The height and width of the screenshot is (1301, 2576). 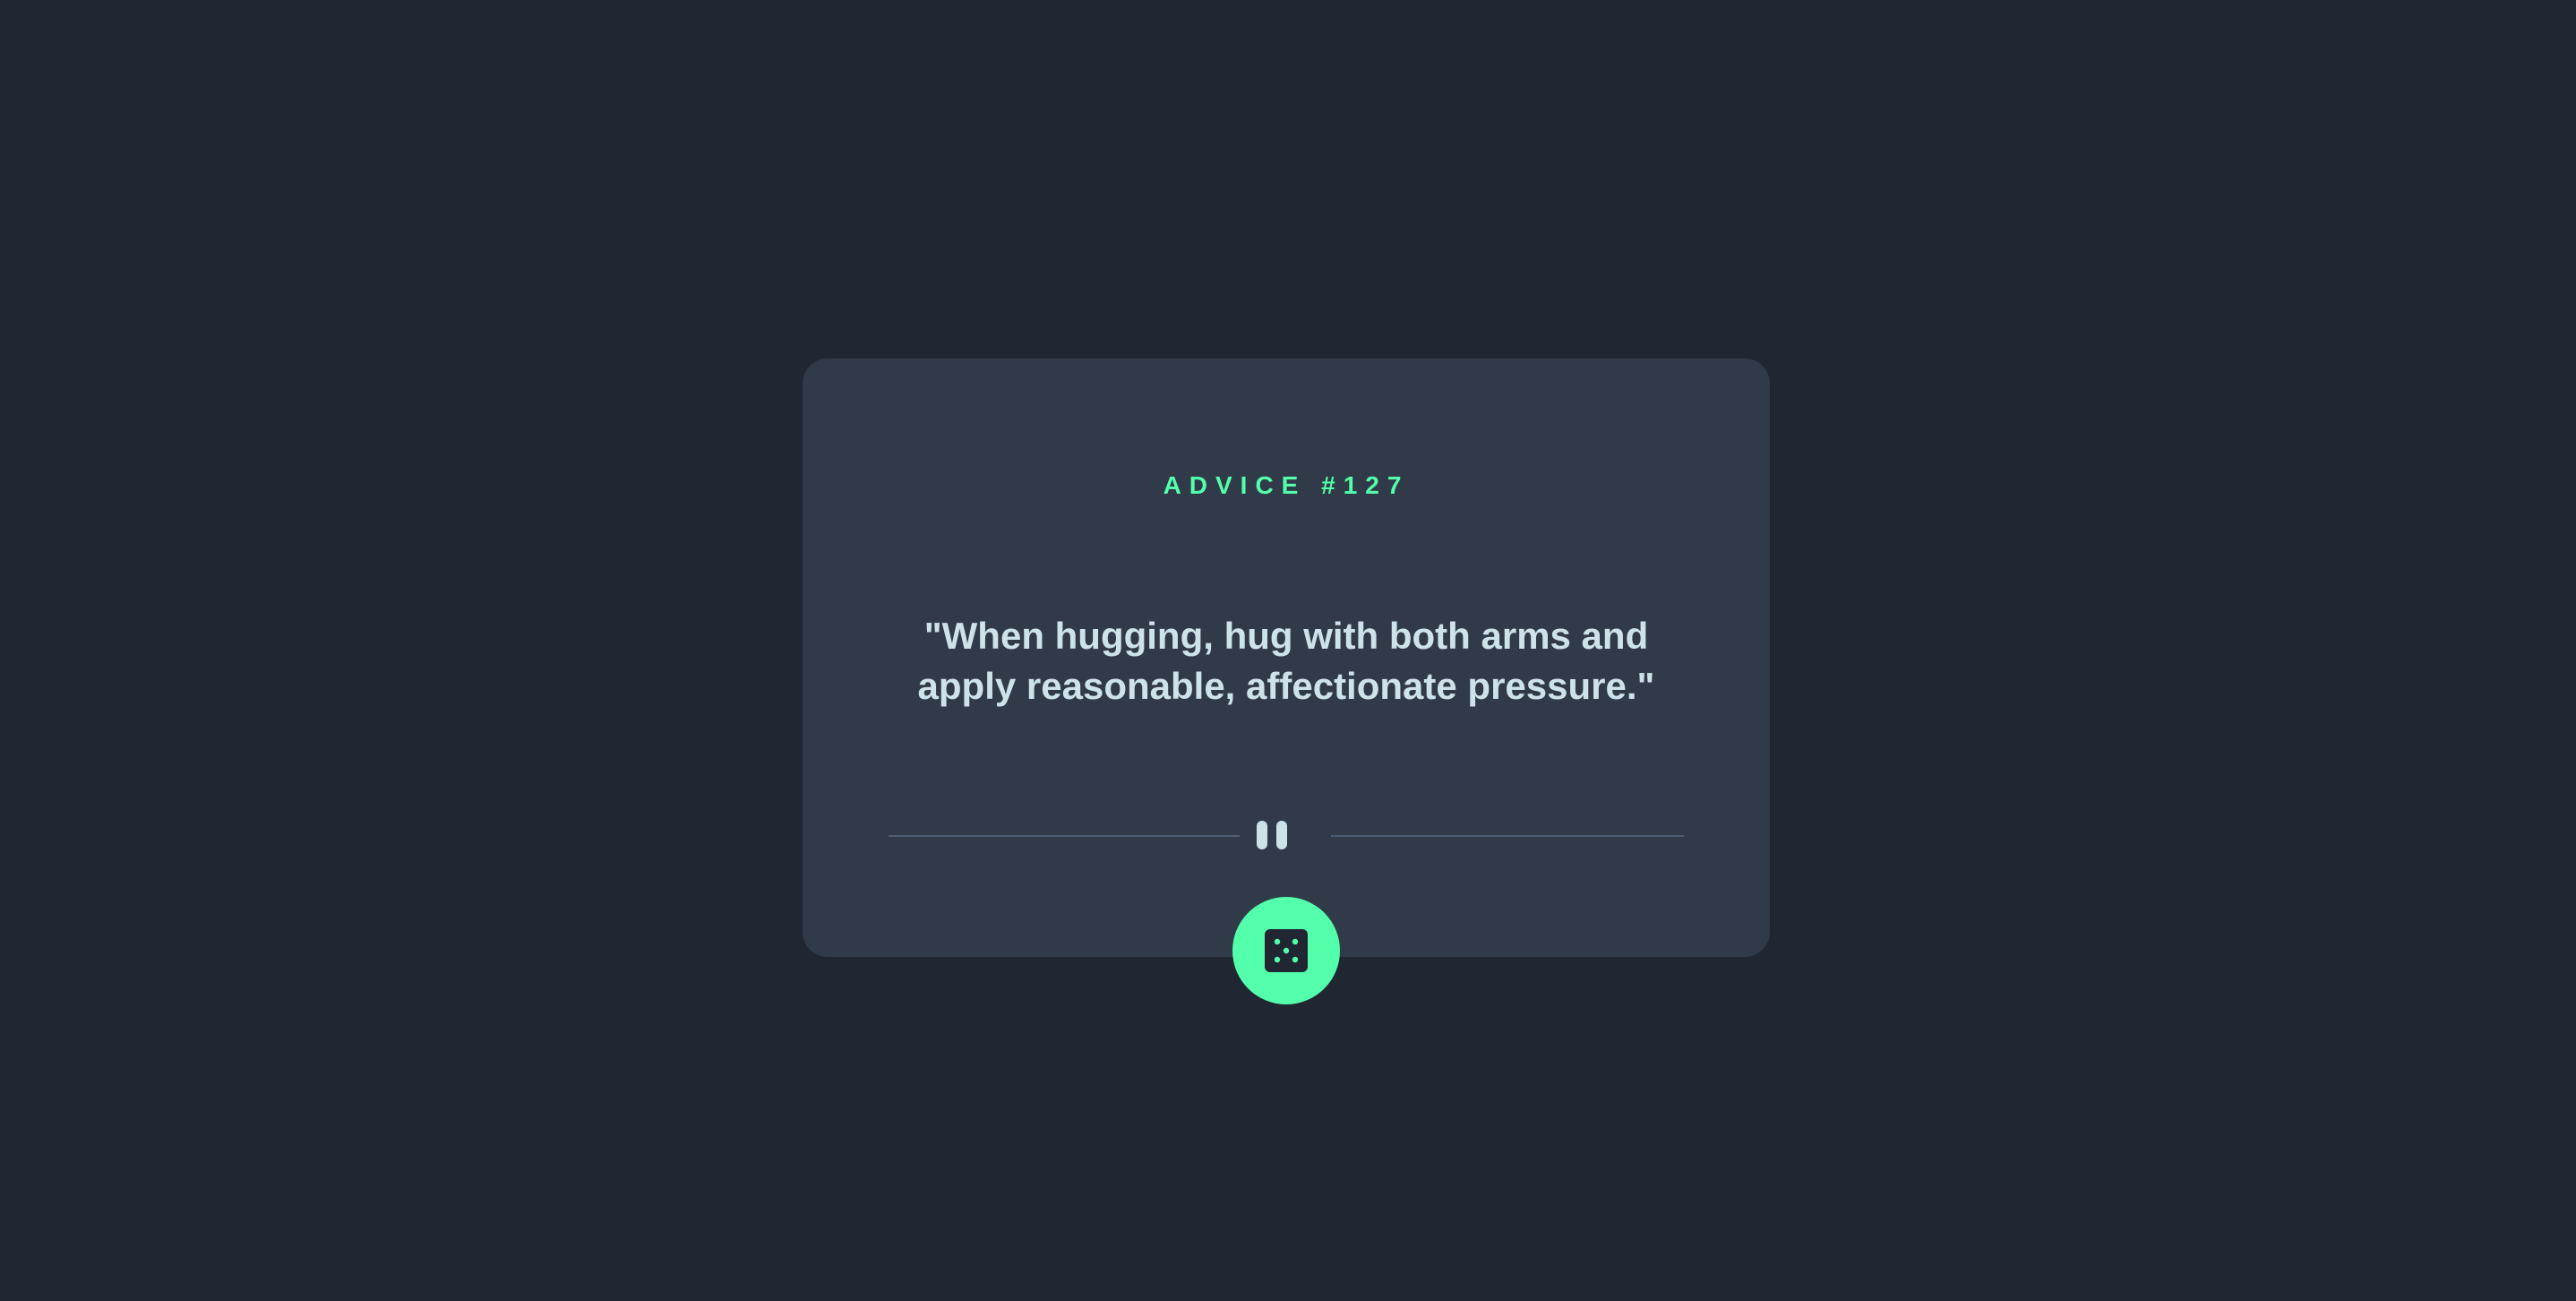 I want to click on new-advice-button, so click(x=1286, y=950).